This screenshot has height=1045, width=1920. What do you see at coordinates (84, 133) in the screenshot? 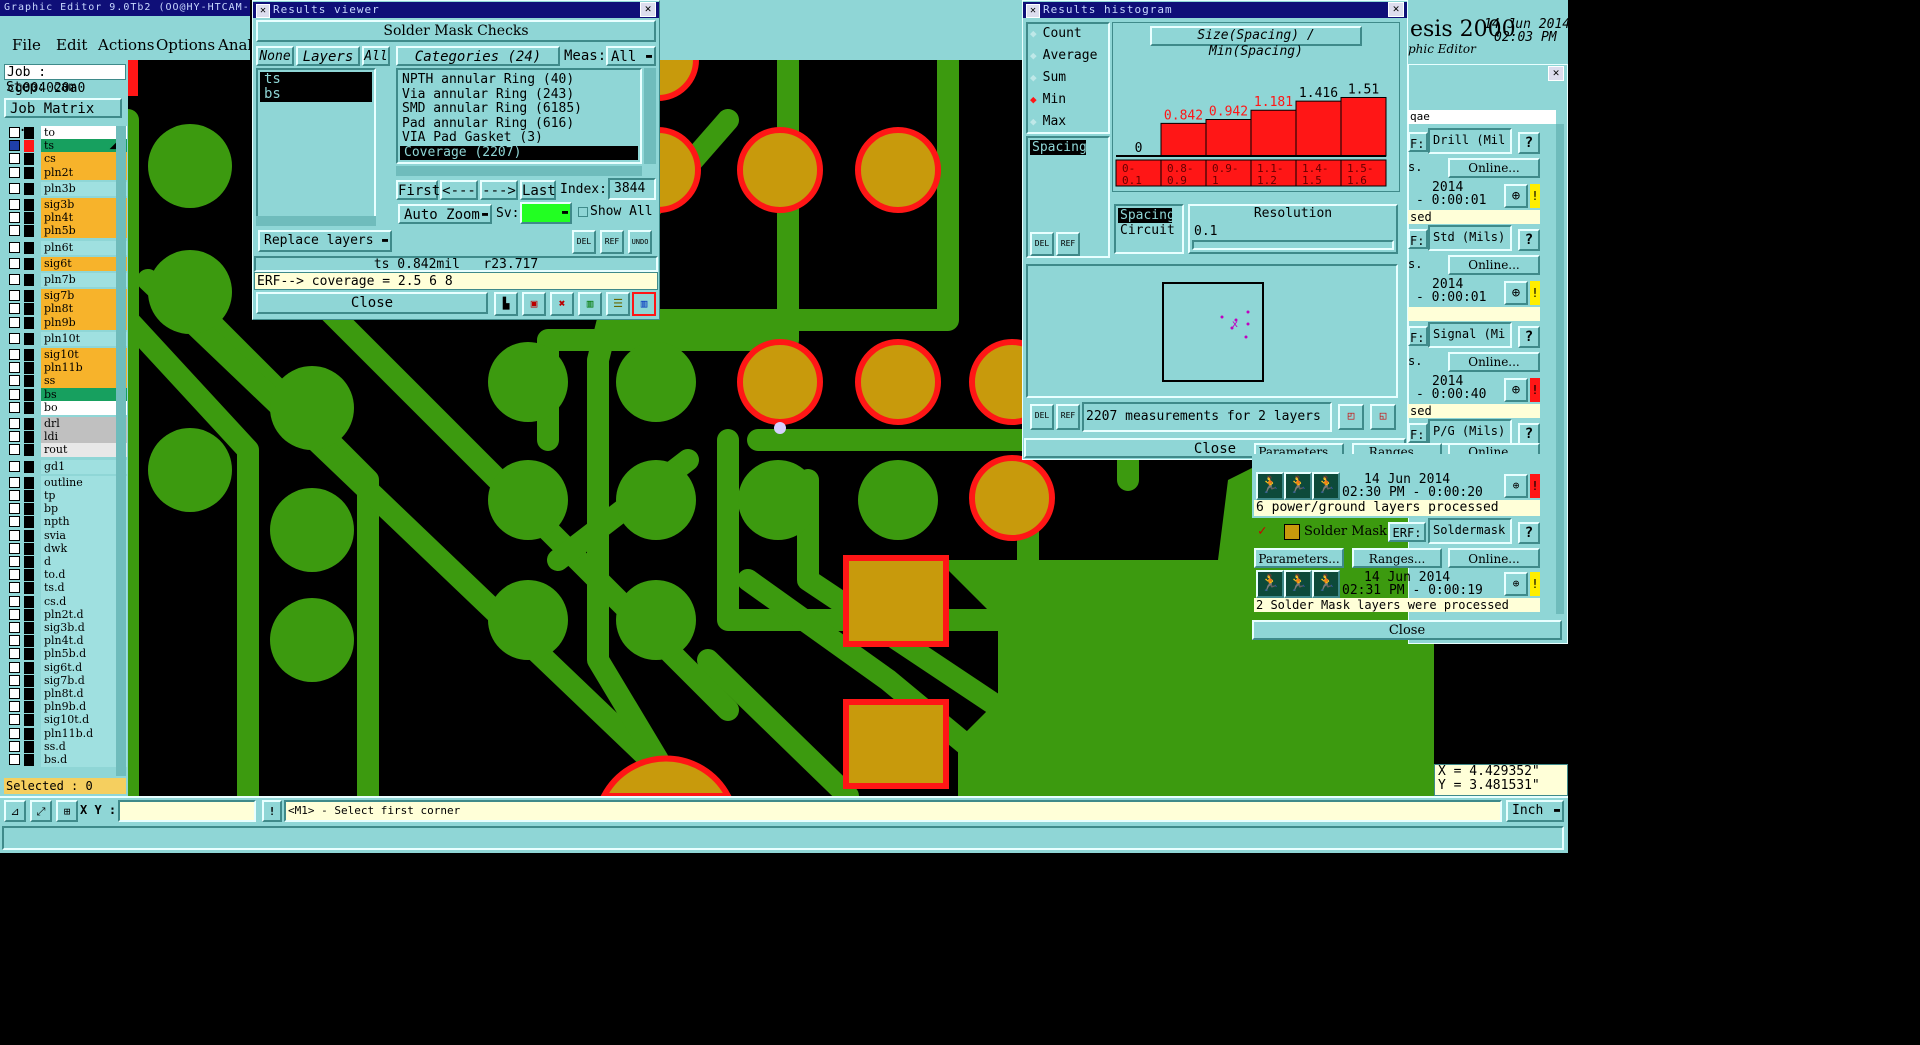
I see `layer-name: to` at bounding box center [84, 133].